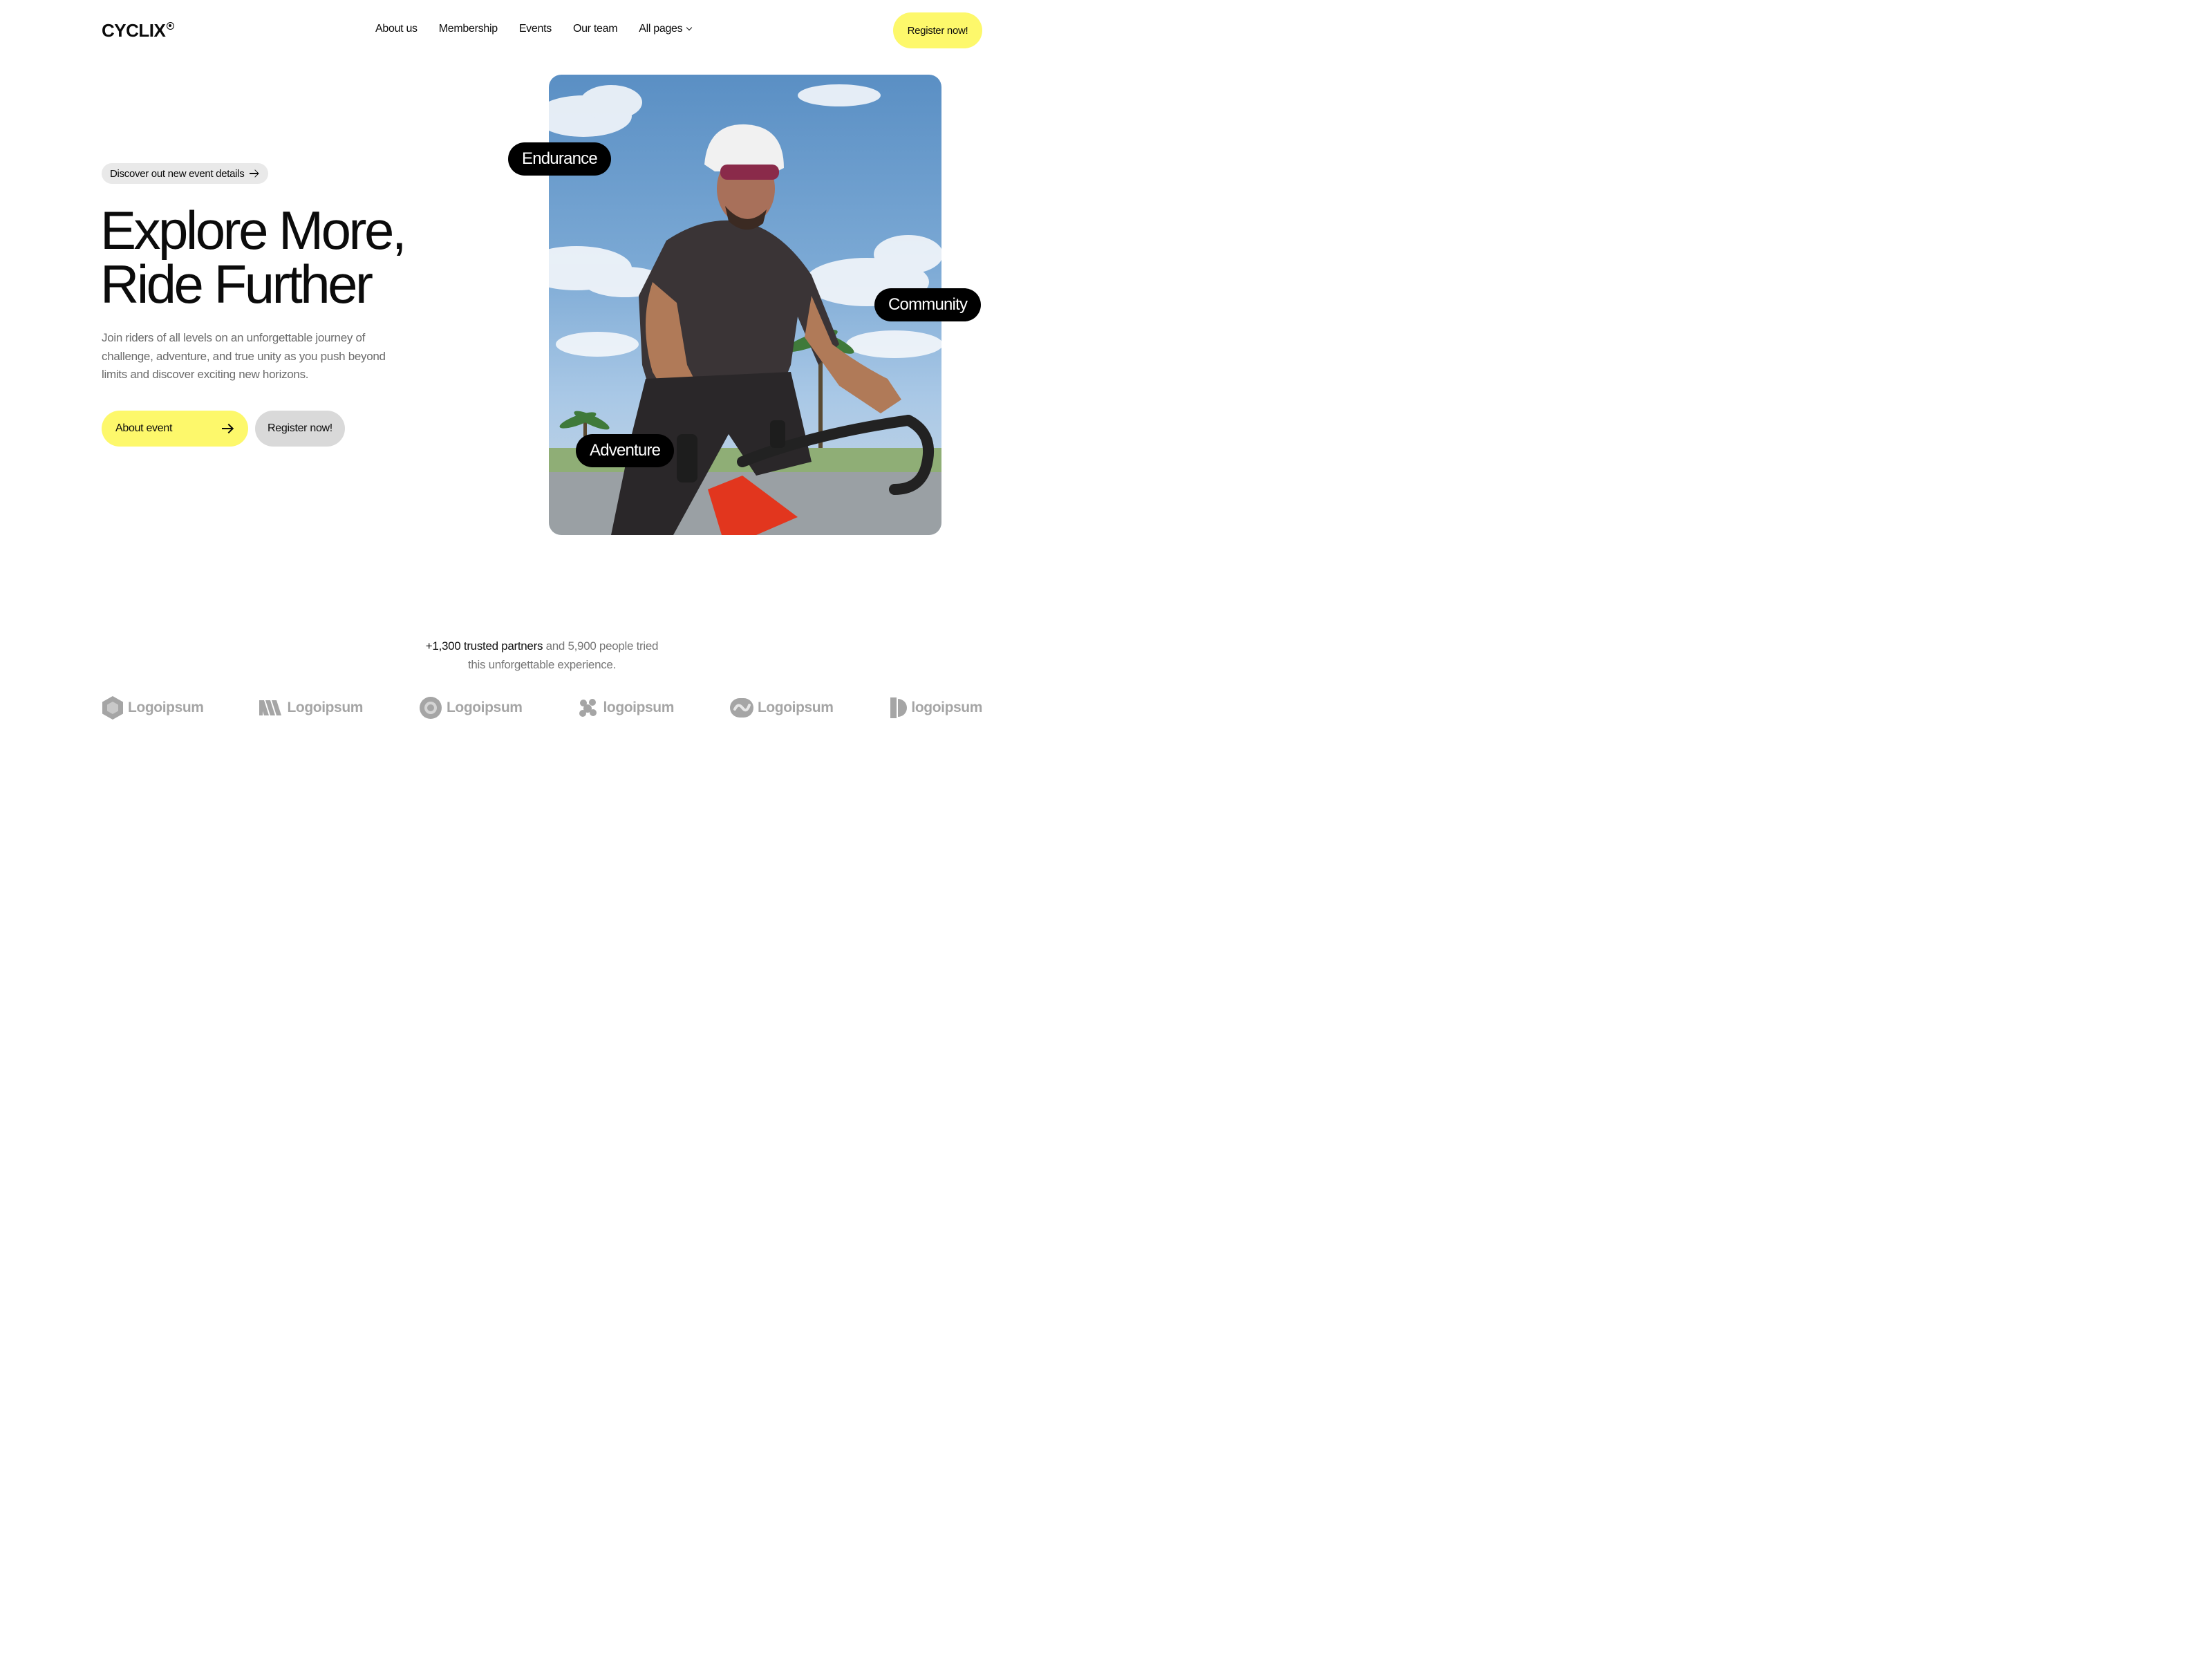 This screenshot has height=1659, width=2212. I want to click on nav-item-membership: Membership, so click(468, 29).